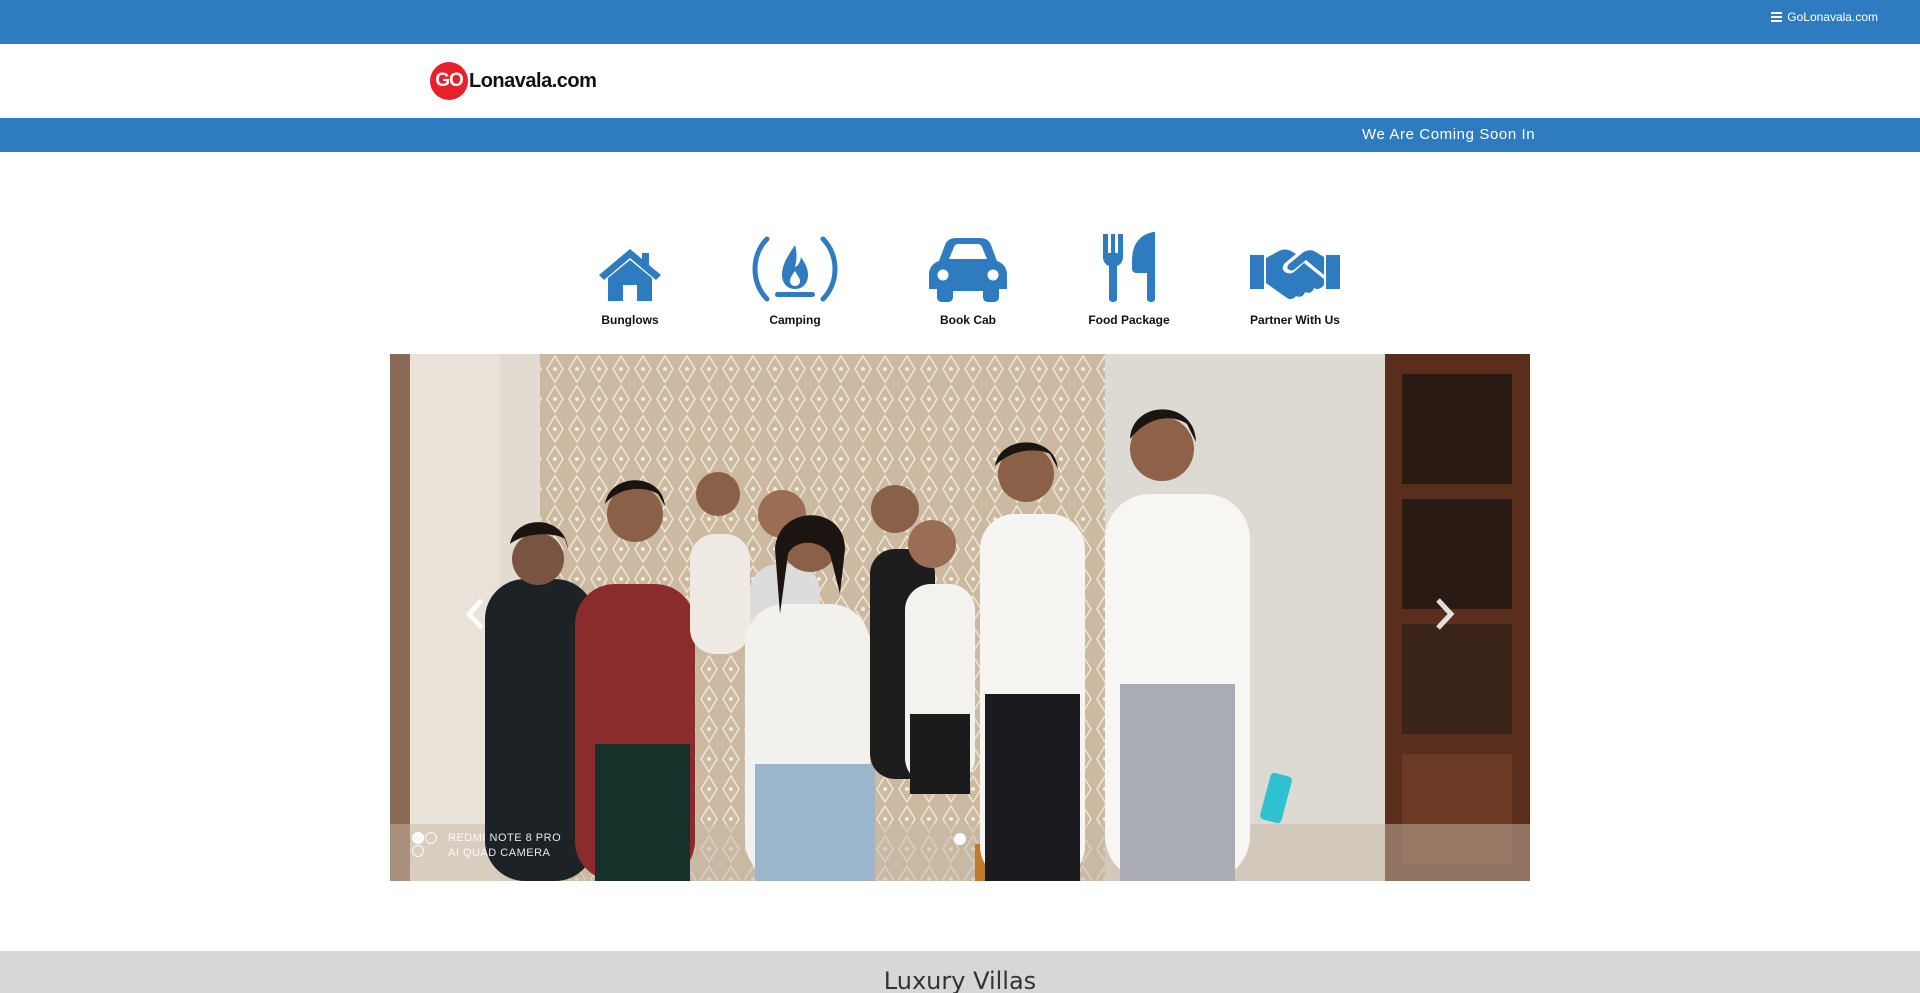 The height and width of the screenshot is (993, 1920). I want to click on chevron-left-icon, so click(474, 614).